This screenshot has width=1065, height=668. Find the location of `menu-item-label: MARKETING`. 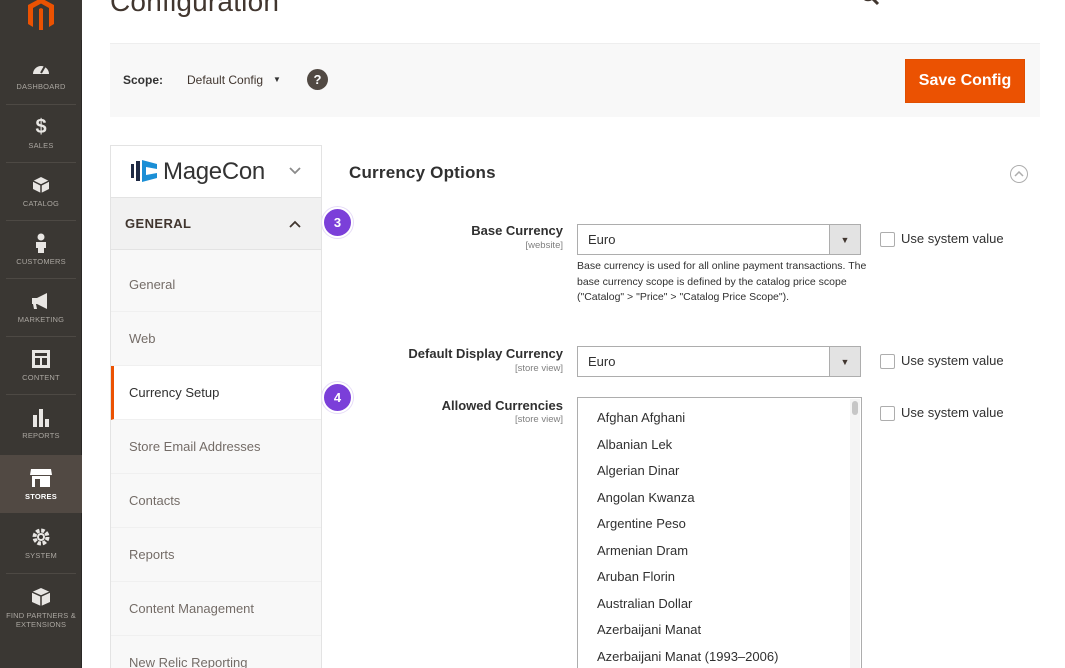

menu-item-label: MARKETING is located at coordinates (41, 319).